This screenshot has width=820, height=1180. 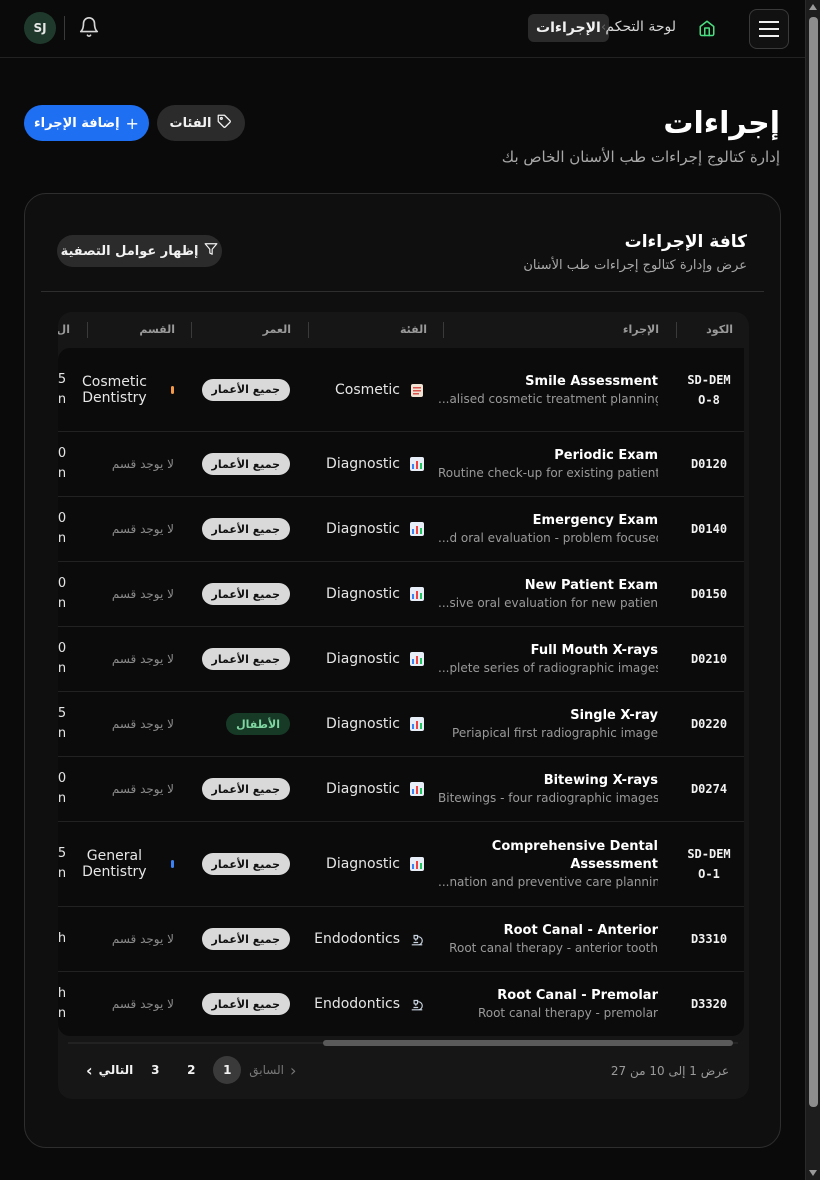 I want to click on previous-page-button: السابق ›, so click(x=272, y=1070).